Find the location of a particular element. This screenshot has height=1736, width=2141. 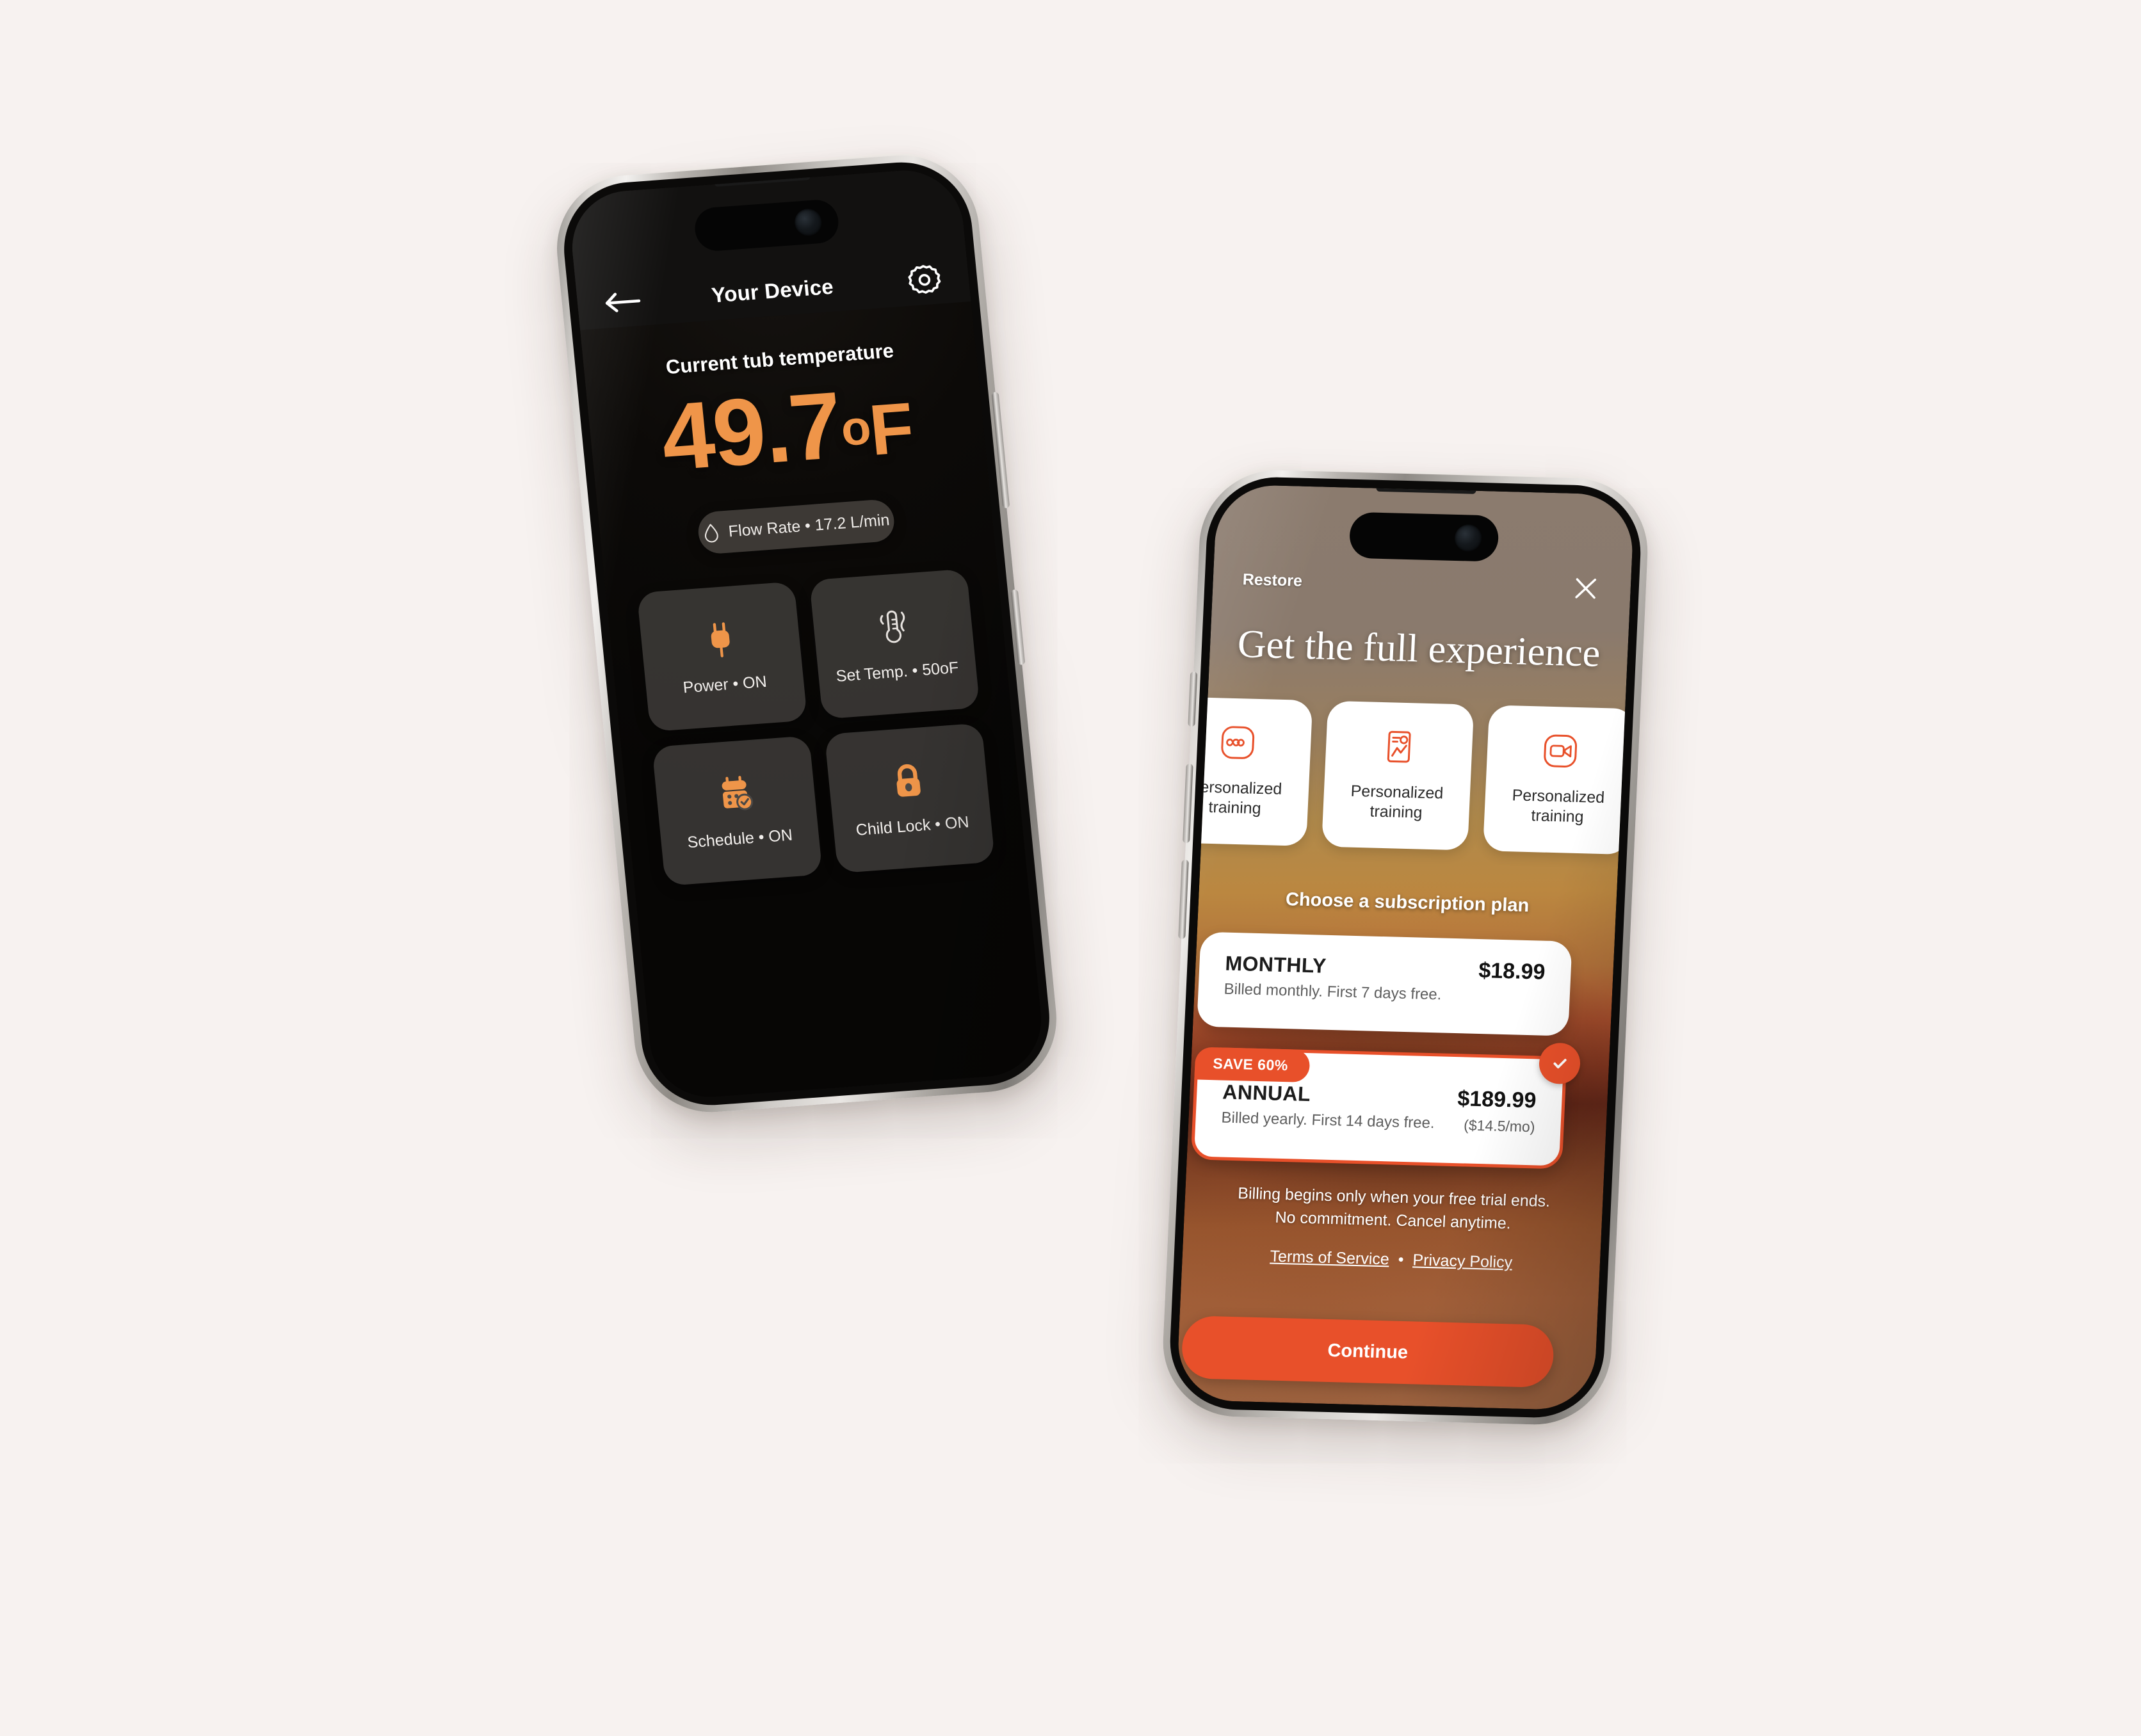

plan-subtitle: Billed monthly. First 7 days free. is located at coordinates (1333, 992).